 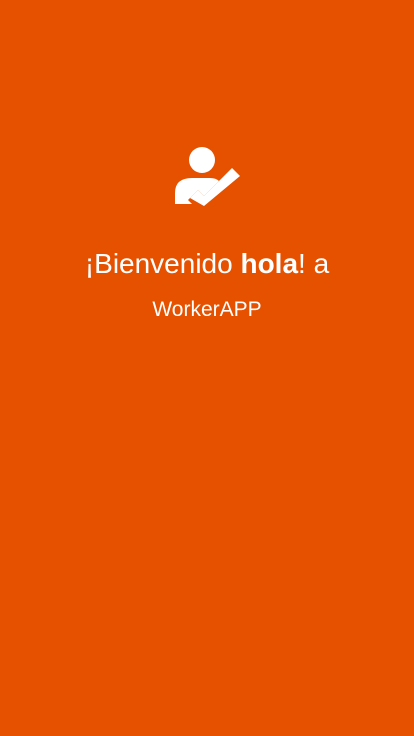 I want to click on welcome-username: hola, so click(x=269, y=263).